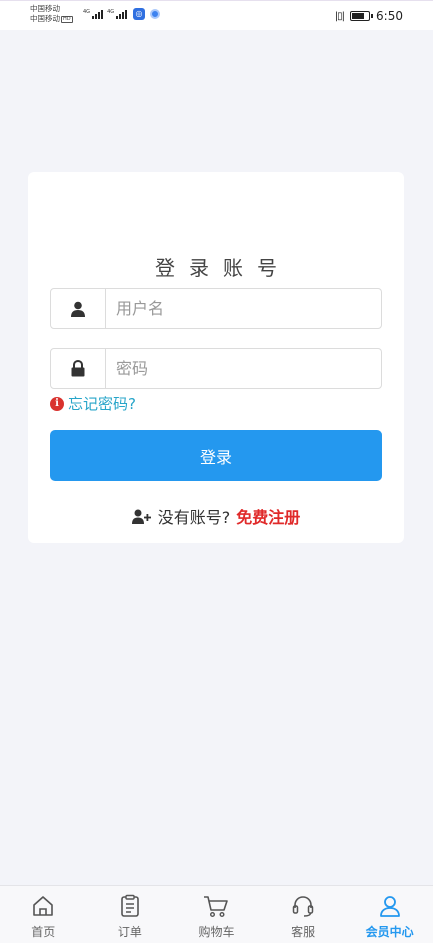 The width and height of the screenshot is (433, 943). I want to click on password-input, so click(243, 368).